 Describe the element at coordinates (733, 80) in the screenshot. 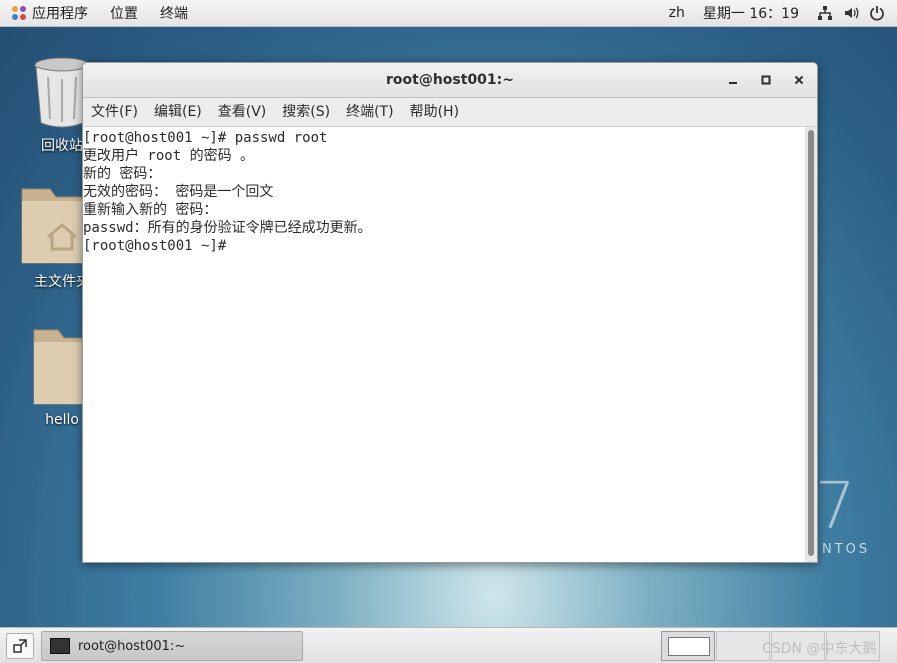

I see `minimize-button` at that location.